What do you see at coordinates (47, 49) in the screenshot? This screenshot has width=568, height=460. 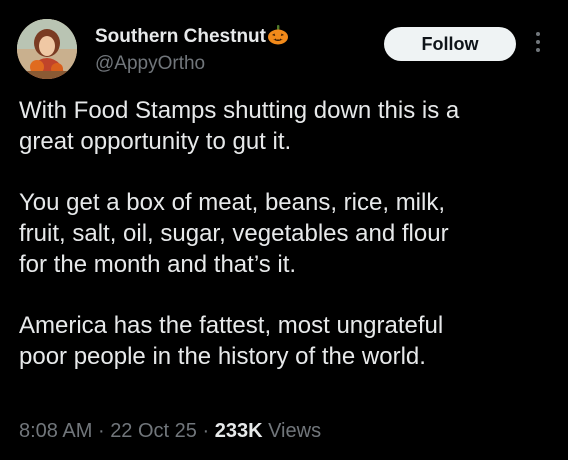 I see `avatar` at bounding box center [47, 49].